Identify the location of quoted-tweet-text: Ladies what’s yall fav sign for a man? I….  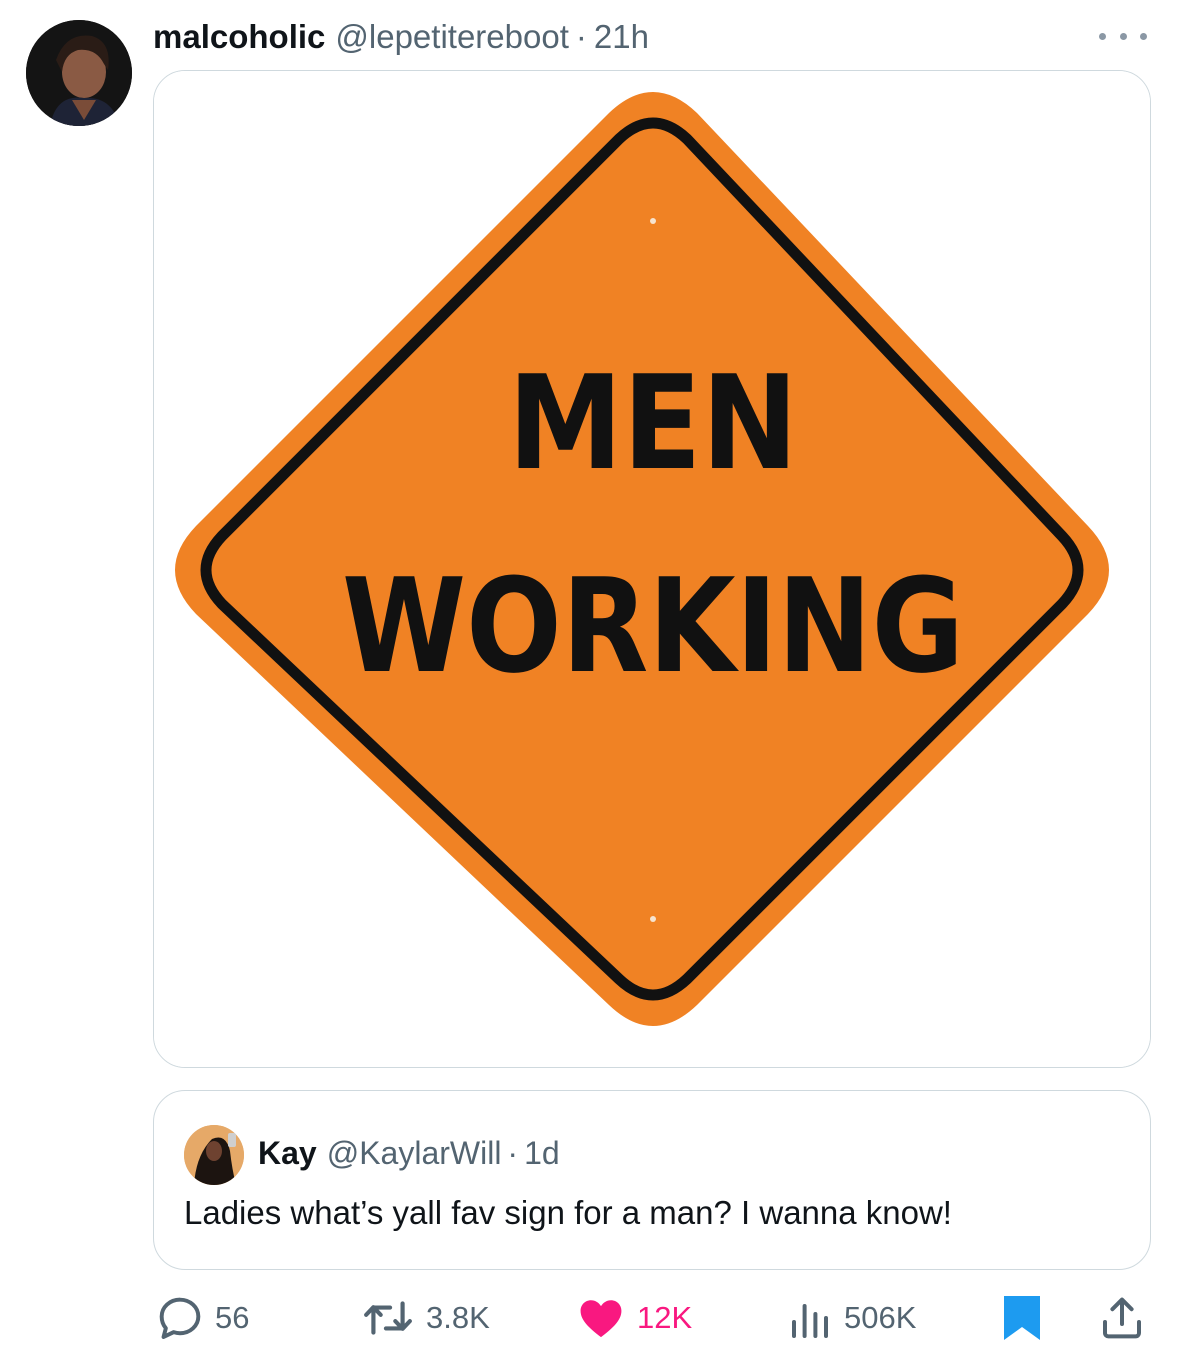
(568, 1212).